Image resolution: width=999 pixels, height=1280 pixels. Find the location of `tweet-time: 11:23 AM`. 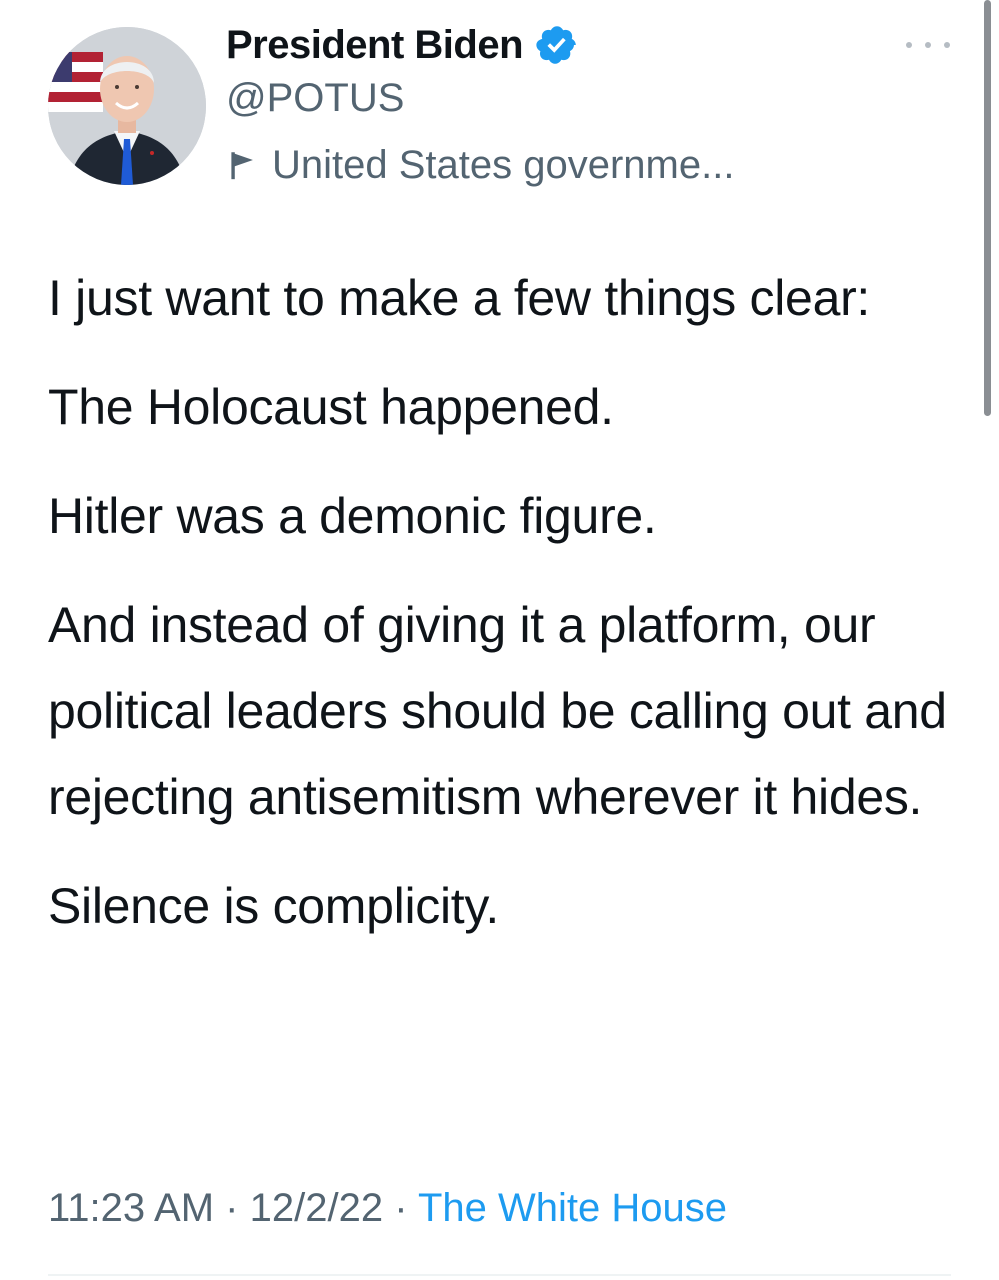

tweet-time: 11:23 AM is located at coordinates (131, 1208).